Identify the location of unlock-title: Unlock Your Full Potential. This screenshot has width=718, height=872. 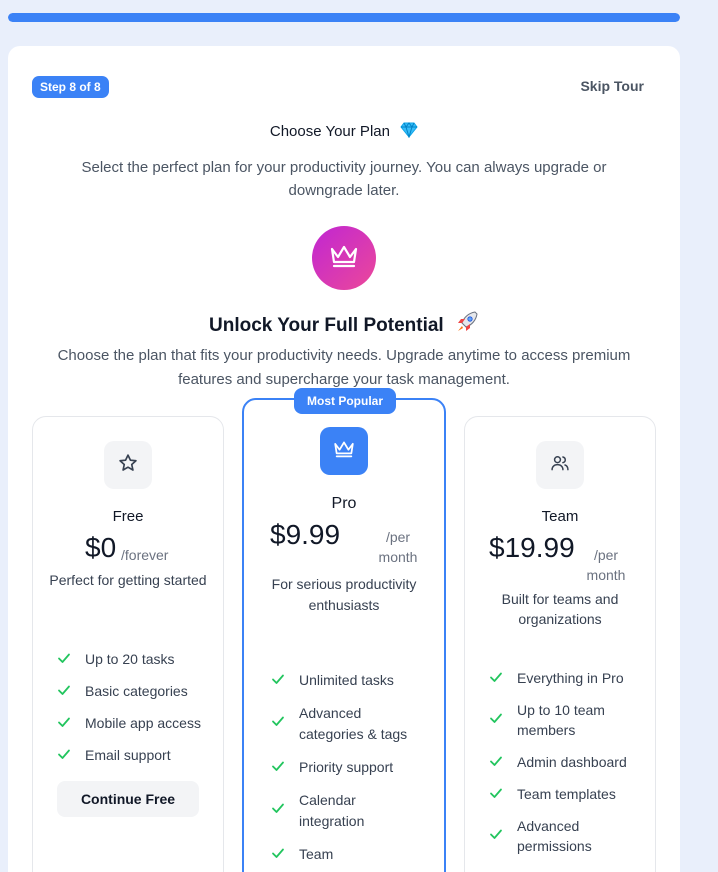
(326, 325).